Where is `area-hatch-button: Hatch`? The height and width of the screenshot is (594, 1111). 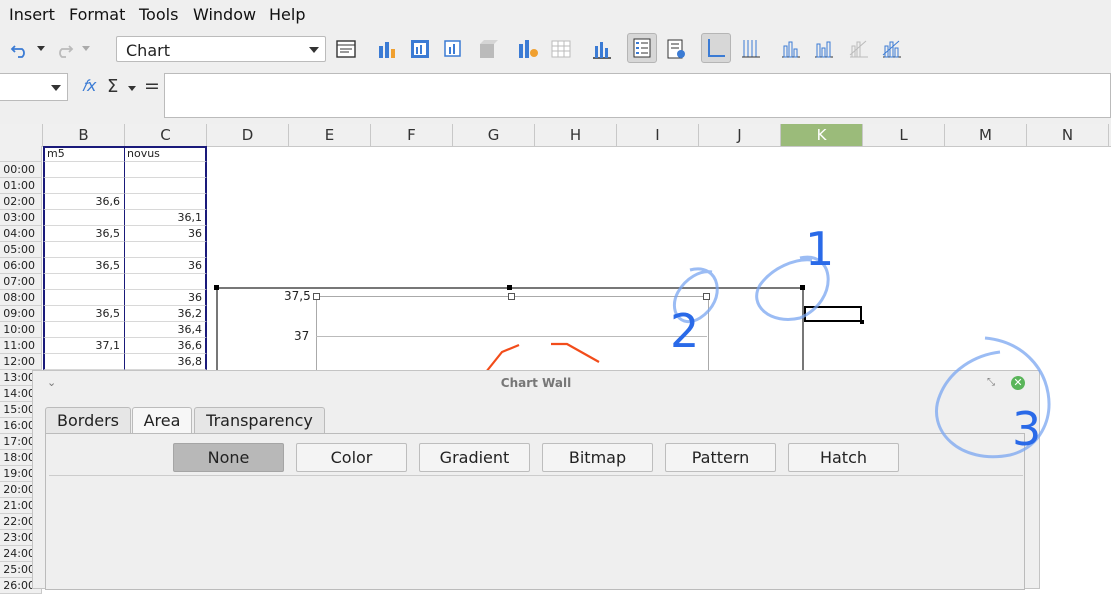 area-hatch-button: Hatch is located at coordinates (843, 457).